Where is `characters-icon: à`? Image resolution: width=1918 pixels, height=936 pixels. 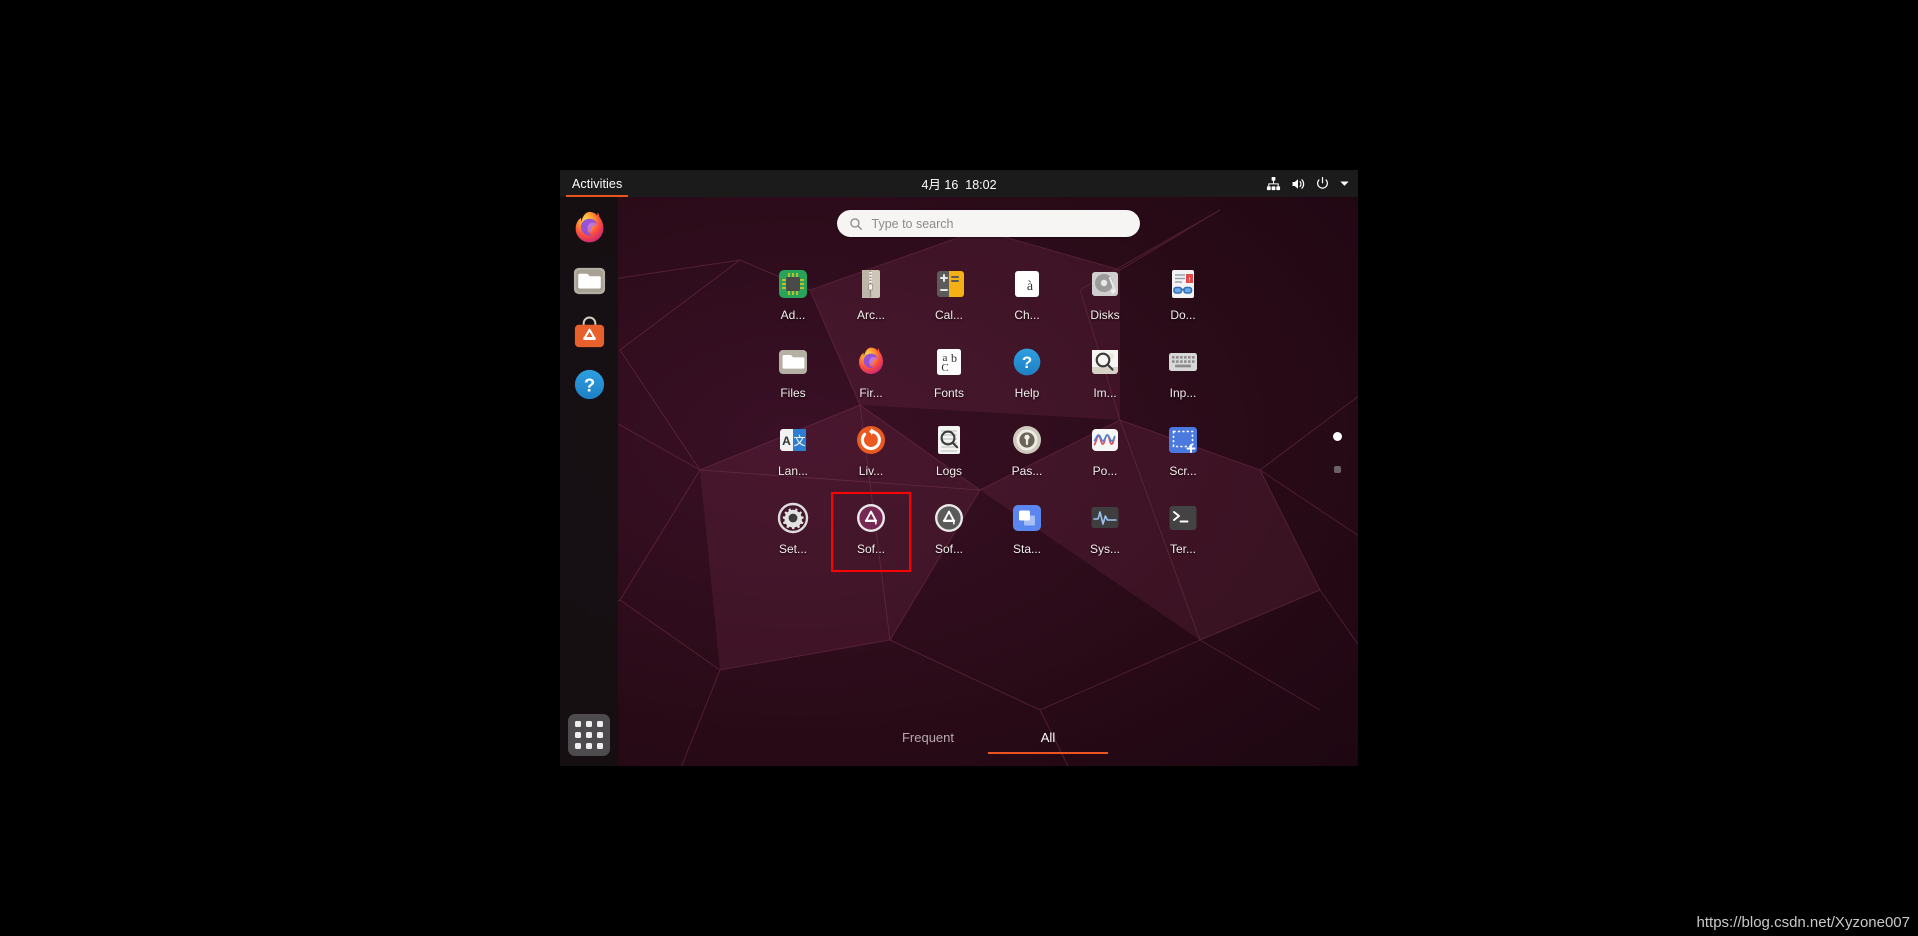
characters-icon: à is located at coordinates (1027, 284).